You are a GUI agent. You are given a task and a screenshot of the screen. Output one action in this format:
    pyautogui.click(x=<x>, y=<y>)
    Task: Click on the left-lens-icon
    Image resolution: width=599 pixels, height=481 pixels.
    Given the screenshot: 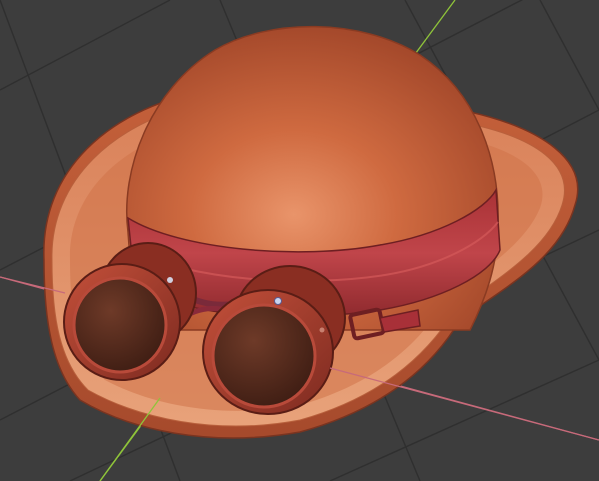 What is the action you would take?
    pyautogui.click(x=120, y=325)
    